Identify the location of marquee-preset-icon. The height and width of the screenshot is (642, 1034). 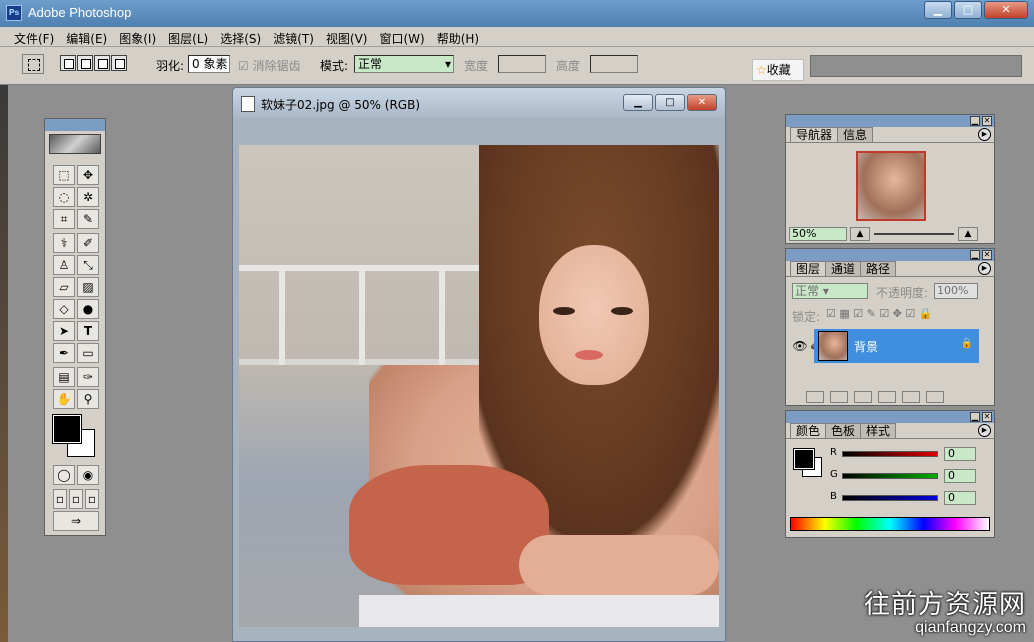
(33, 64).